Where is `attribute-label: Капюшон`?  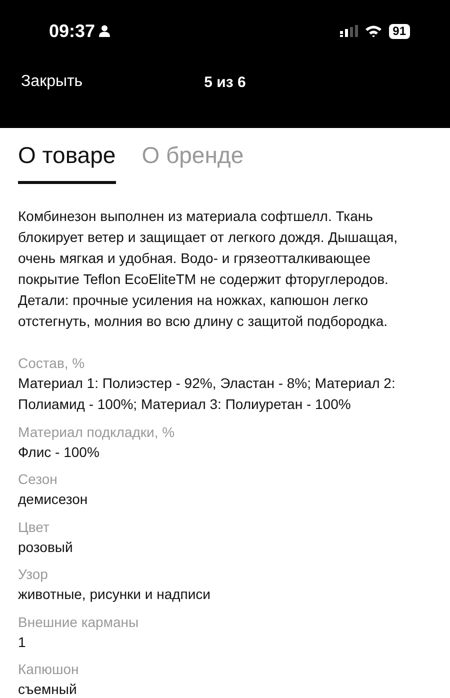 attribute-label: Капюшон is located at coordinates (49, 669).